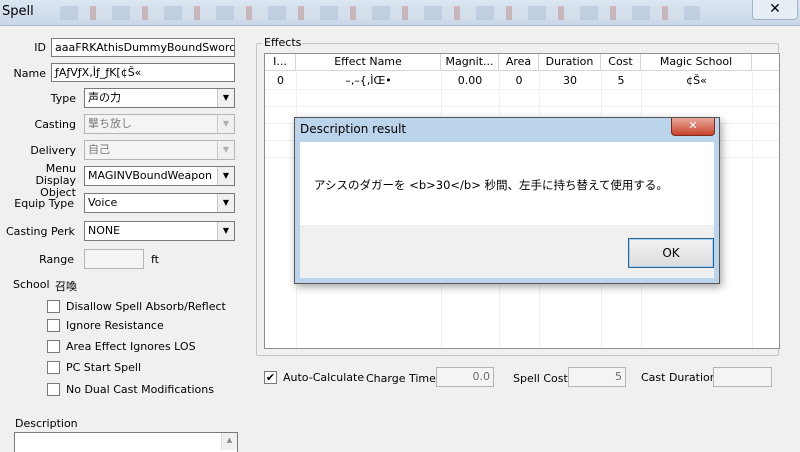 The height and width of the screenshot is (452, 800). Describe the element at coordinates (99, 149) in the screenshot. I see `delivery-value: 自己` at that location.